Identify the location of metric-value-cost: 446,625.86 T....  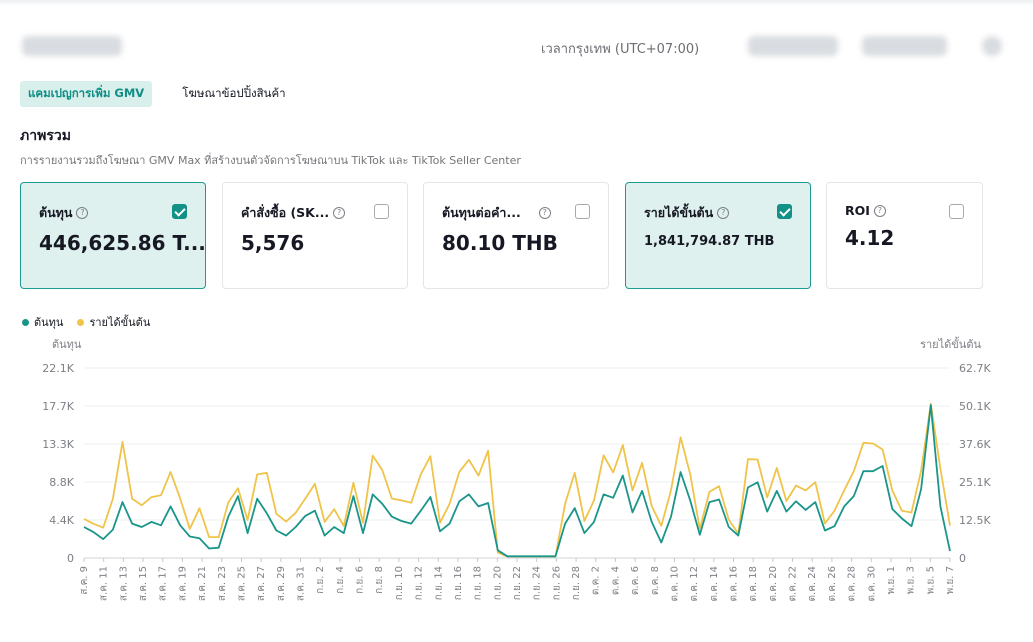
(122, 243).